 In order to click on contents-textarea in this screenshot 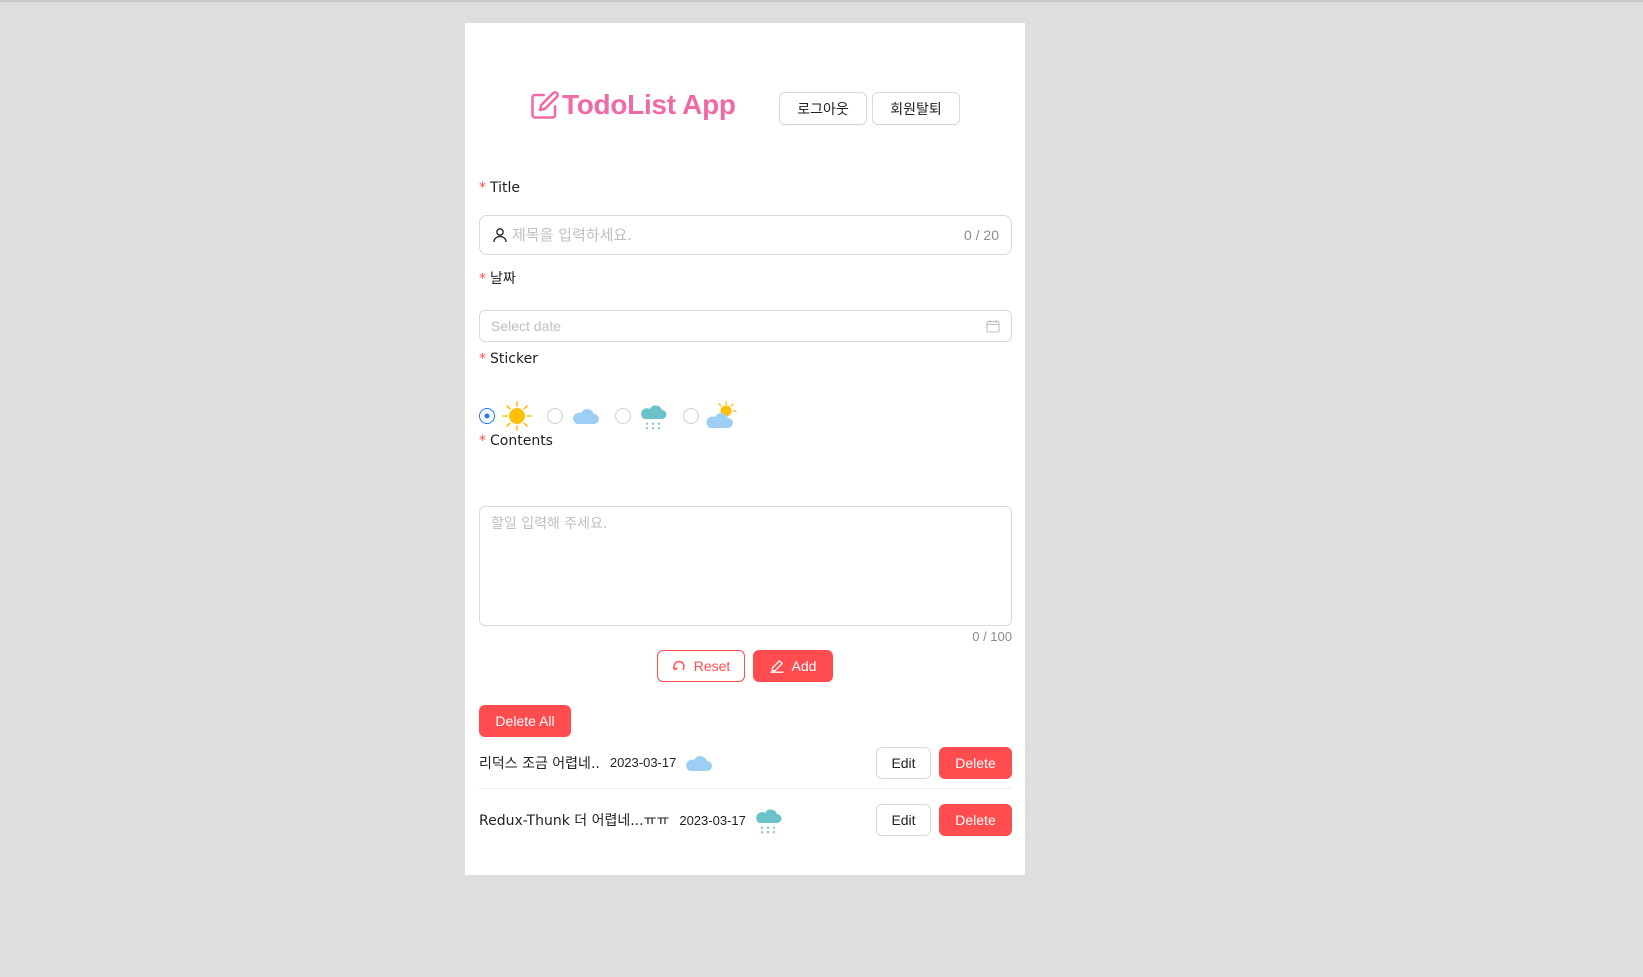, I will do `click(745, 566)`.